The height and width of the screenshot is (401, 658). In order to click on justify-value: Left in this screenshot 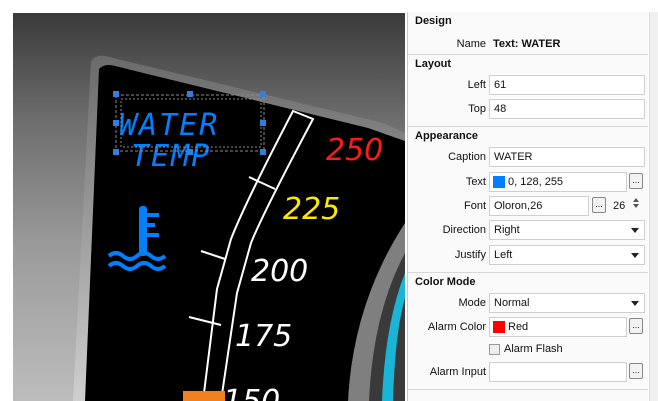, I will do `click(503, 255)`.